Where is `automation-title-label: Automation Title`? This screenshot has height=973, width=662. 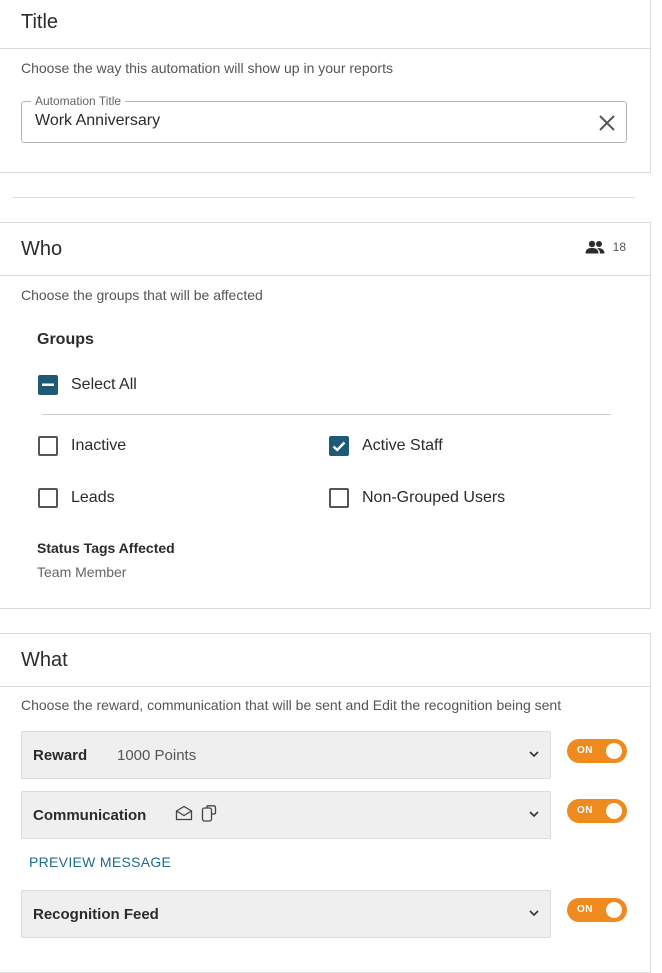 automation-title-label: Automation Title is located at coordinates (78, 101).